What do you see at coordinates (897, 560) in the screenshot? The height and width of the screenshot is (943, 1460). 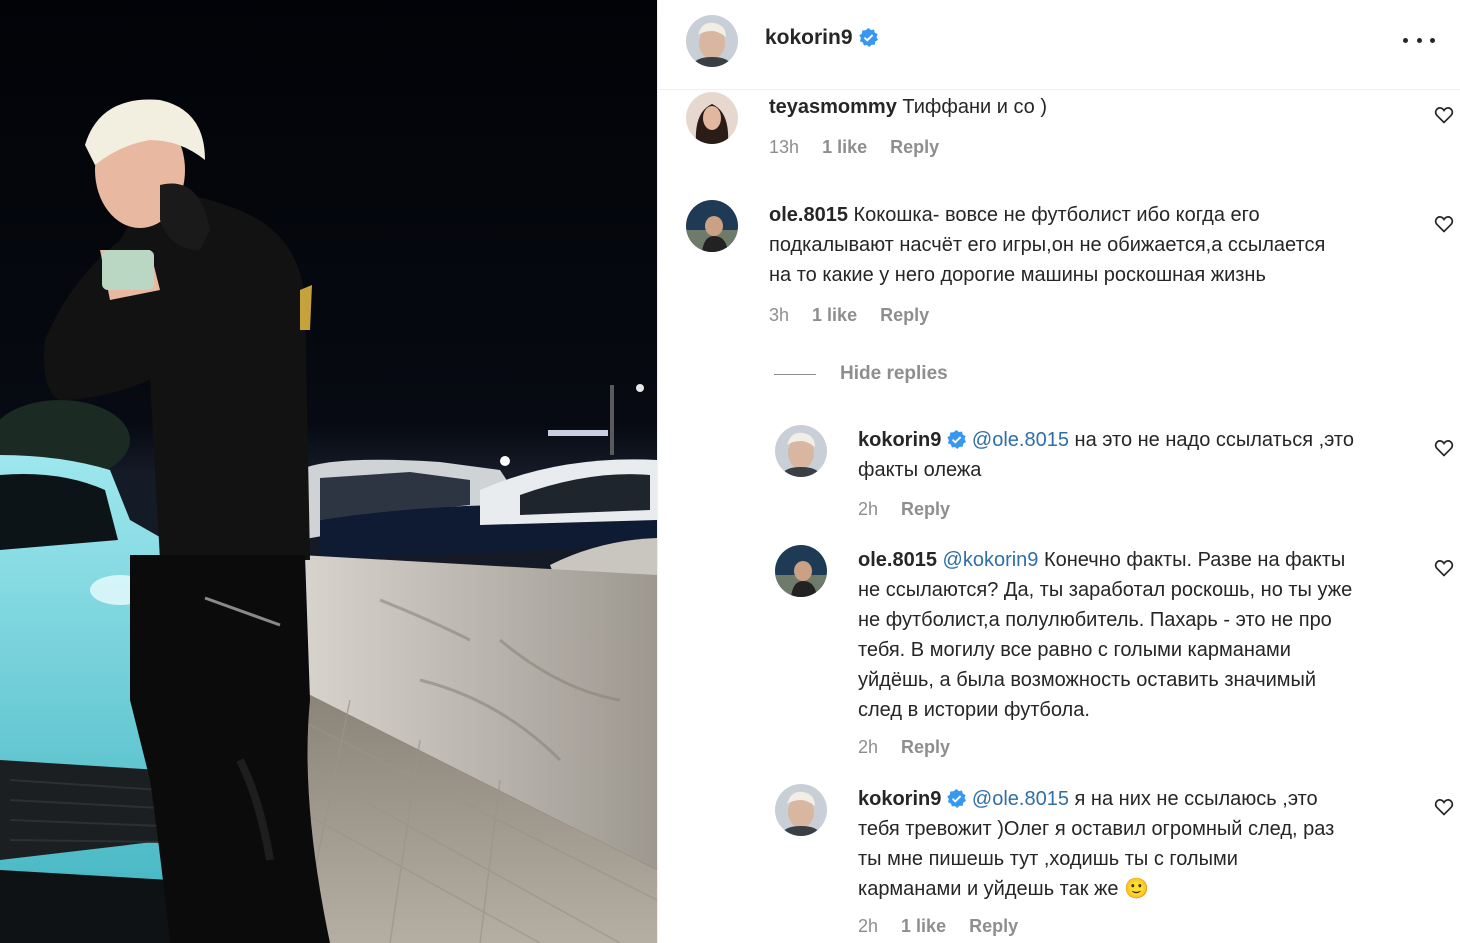 I see `reply-username: ole.8015` at bounding box center [897, 560].